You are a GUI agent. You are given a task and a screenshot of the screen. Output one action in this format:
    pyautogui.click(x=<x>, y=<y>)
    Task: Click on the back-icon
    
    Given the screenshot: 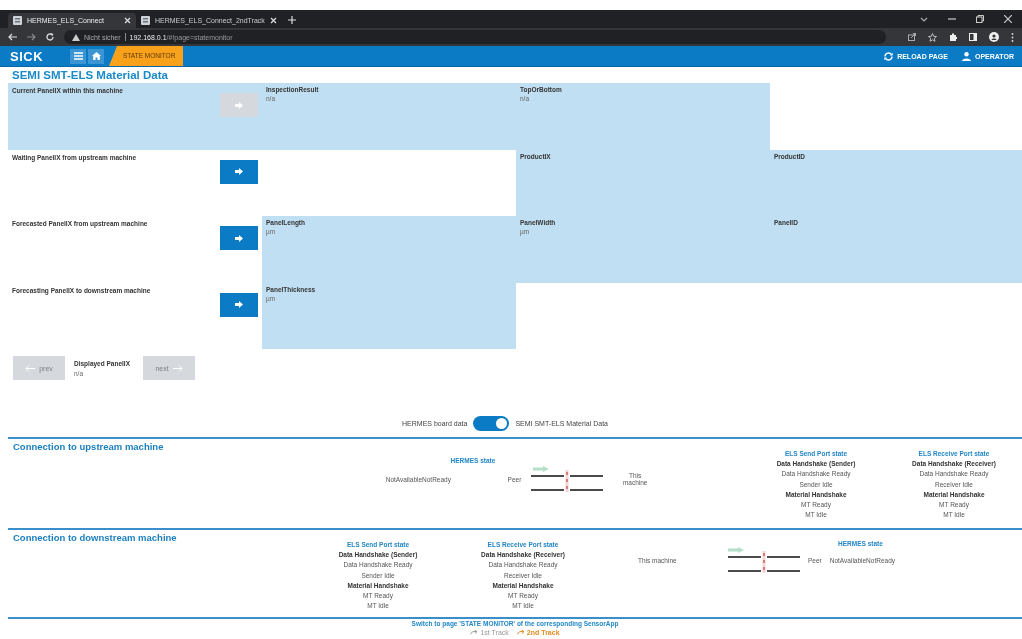 What is the action you would take?
    pyautogui.click(x=12, y=37)
    